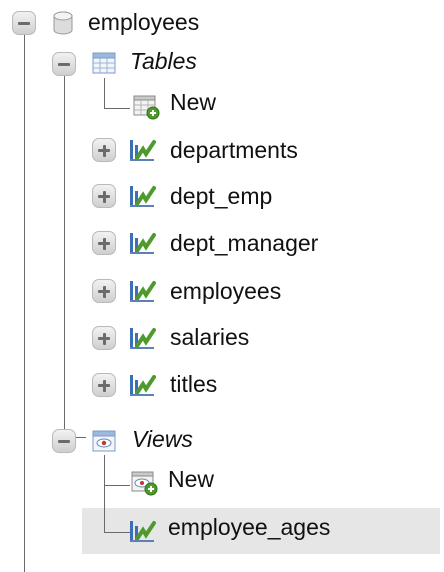  What do you see at coordinates (234, 150) in the screenshot?
I see `table-label: departments` at bounding box center [234, 150].